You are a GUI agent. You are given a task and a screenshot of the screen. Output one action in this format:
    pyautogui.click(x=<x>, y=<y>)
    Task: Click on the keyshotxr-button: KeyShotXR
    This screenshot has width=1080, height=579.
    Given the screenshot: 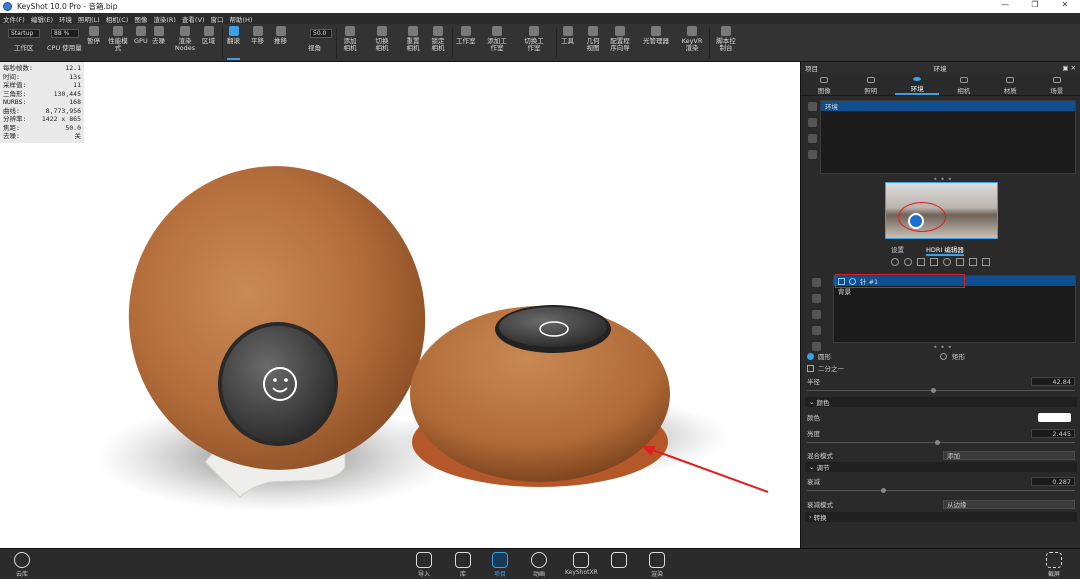 What is the action you would take?
    pyautogui.click(x=581, y=564)
    